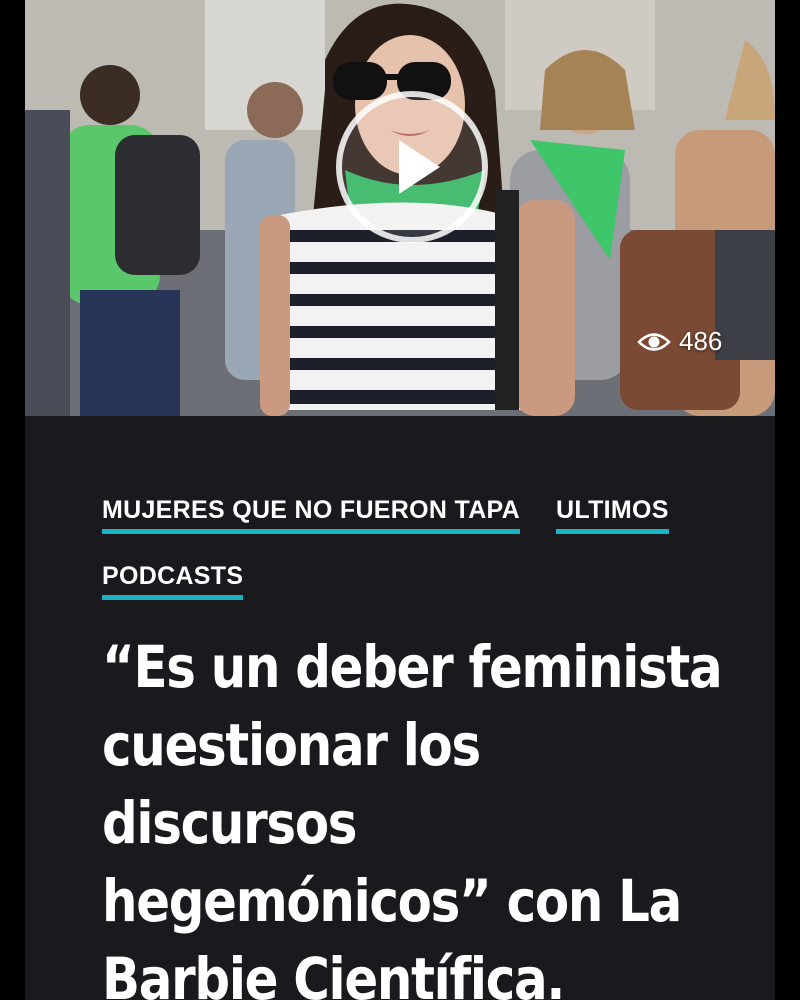  I want to click on eye-icon, so click(654, 341).